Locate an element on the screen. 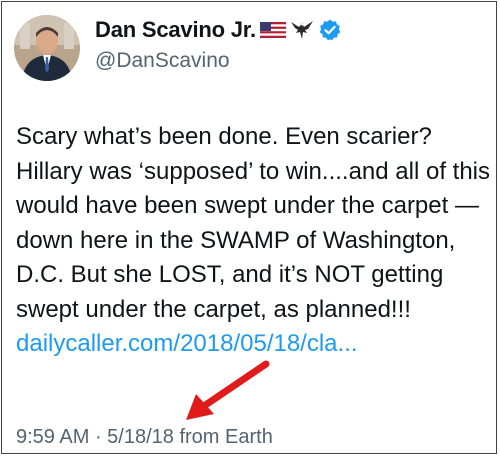 The image size is (500, 456). tweet-time: 9:59 AM is located at coordinates (52, 437).